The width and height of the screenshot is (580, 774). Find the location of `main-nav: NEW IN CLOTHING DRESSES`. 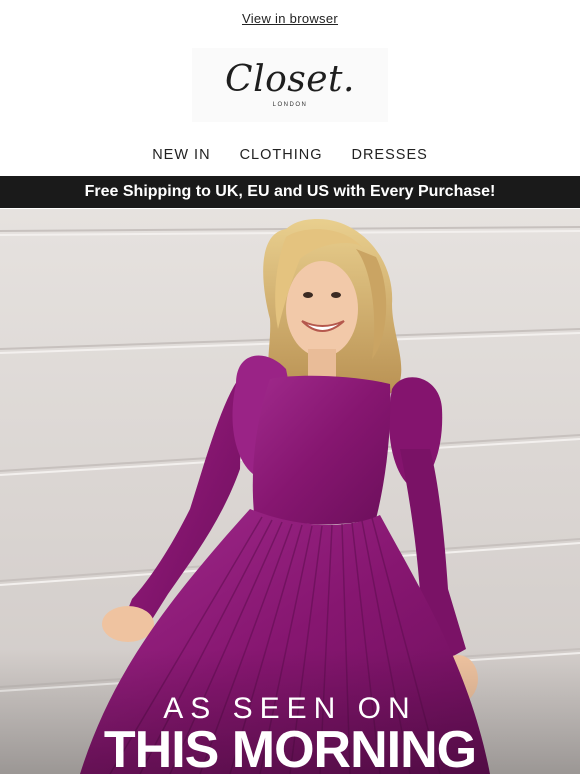

main-nav: NEW IN CLOTHING DRESSES is located at coordinates (290, 155).